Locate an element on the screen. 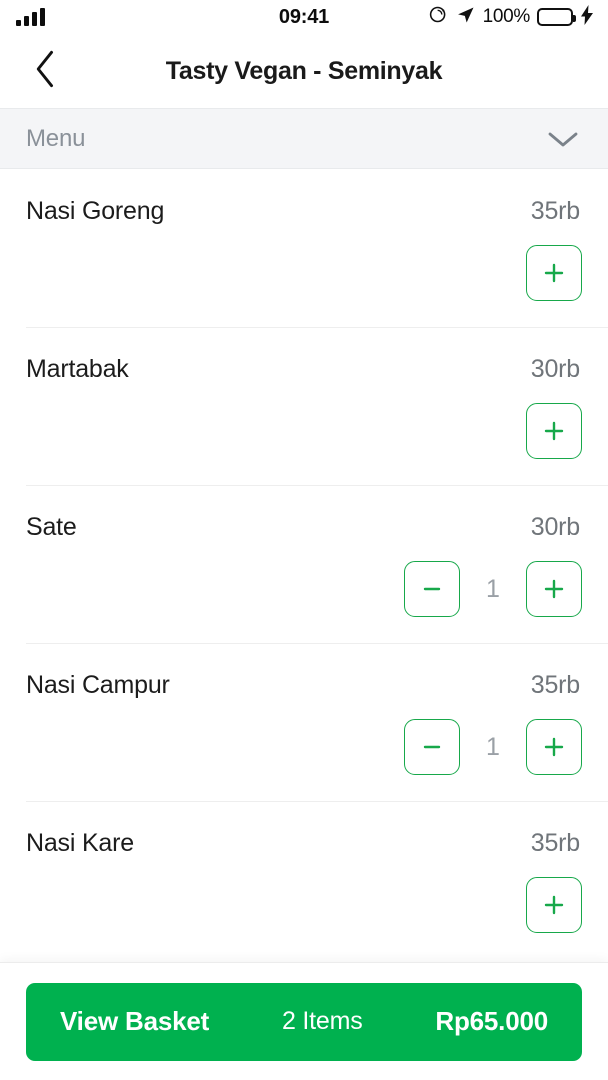 Image resolution: width=608 pixels, height=1080 pixels. lightning-bolt-icon is located at coordinates (587, 17).